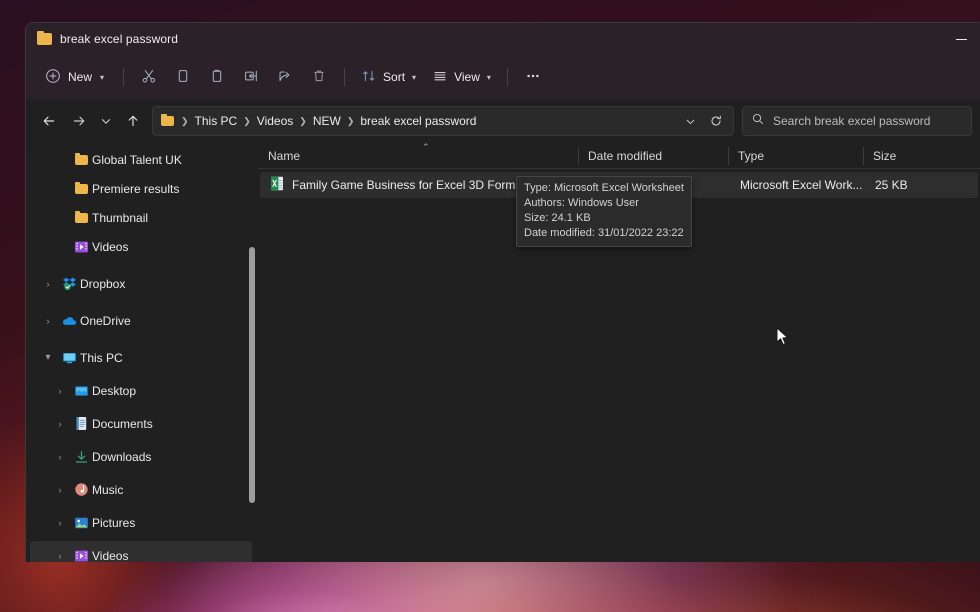 The height and width of the screenshot is (612, 980). What do you see at coordinates (120, 217) in the screenshot?
I see `sidebar-item-label: Thumbnail` at bounding box center [120, 217].